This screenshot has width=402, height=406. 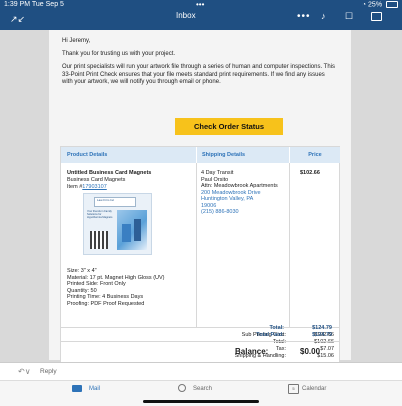 I want to click on email-greeting: Hi Jeremy,, so click(x=76, y=41).